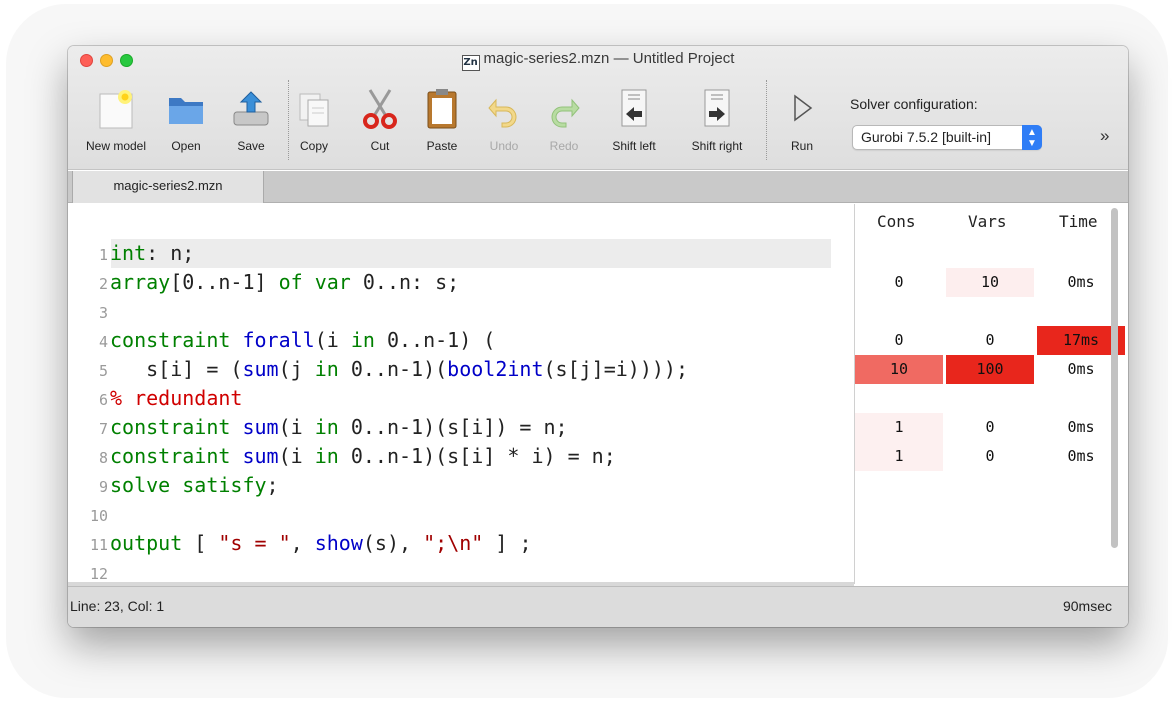  I want to click on copy-icon, so click(314, 110).